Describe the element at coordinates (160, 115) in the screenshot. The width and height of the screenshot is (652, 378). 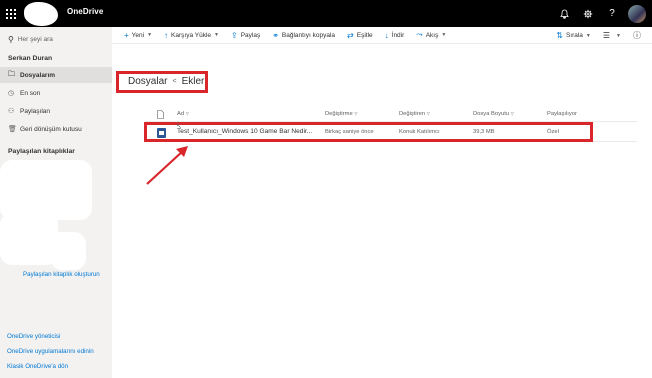
I see `file-type-icon` at that location.